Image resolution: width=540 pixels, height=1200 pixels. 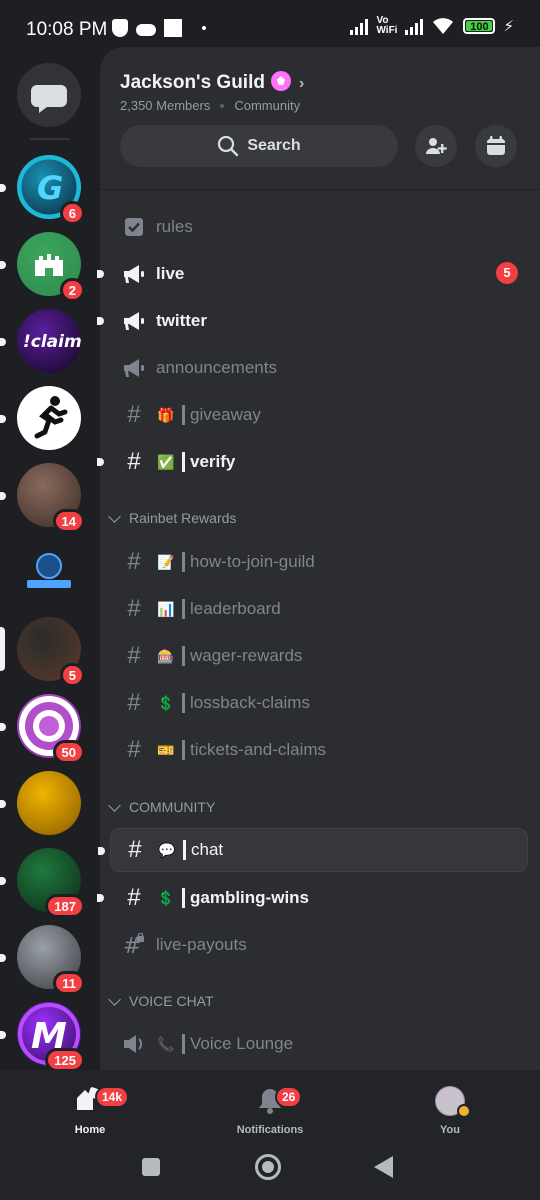 I want to click on tab-home-label: Home, so click(x=90, y=1130).